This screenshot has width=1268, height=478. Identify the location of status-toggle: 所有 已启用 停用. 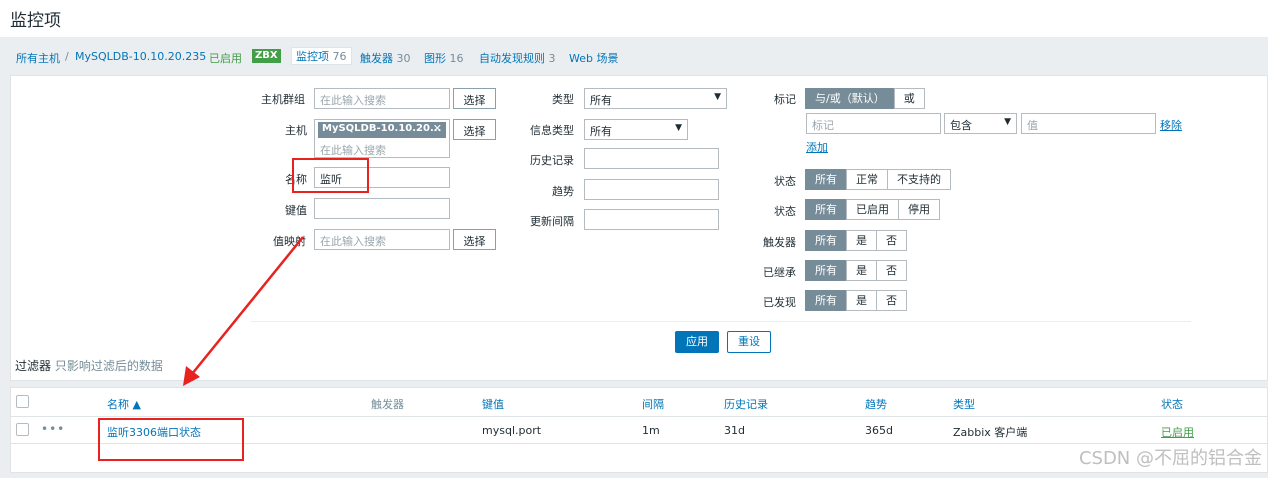
(872, 209).